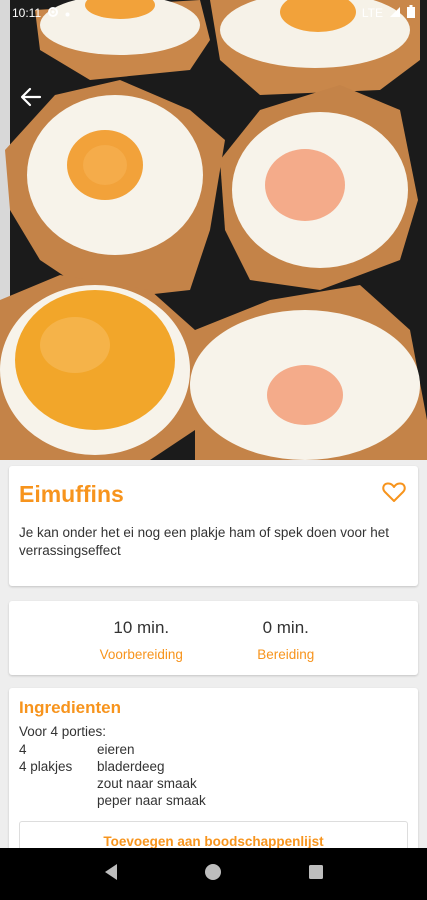  Describe the element at coordinates (46, 766) in the screenshot. I see `ingredient-qty: 4 plakjes` at that location.